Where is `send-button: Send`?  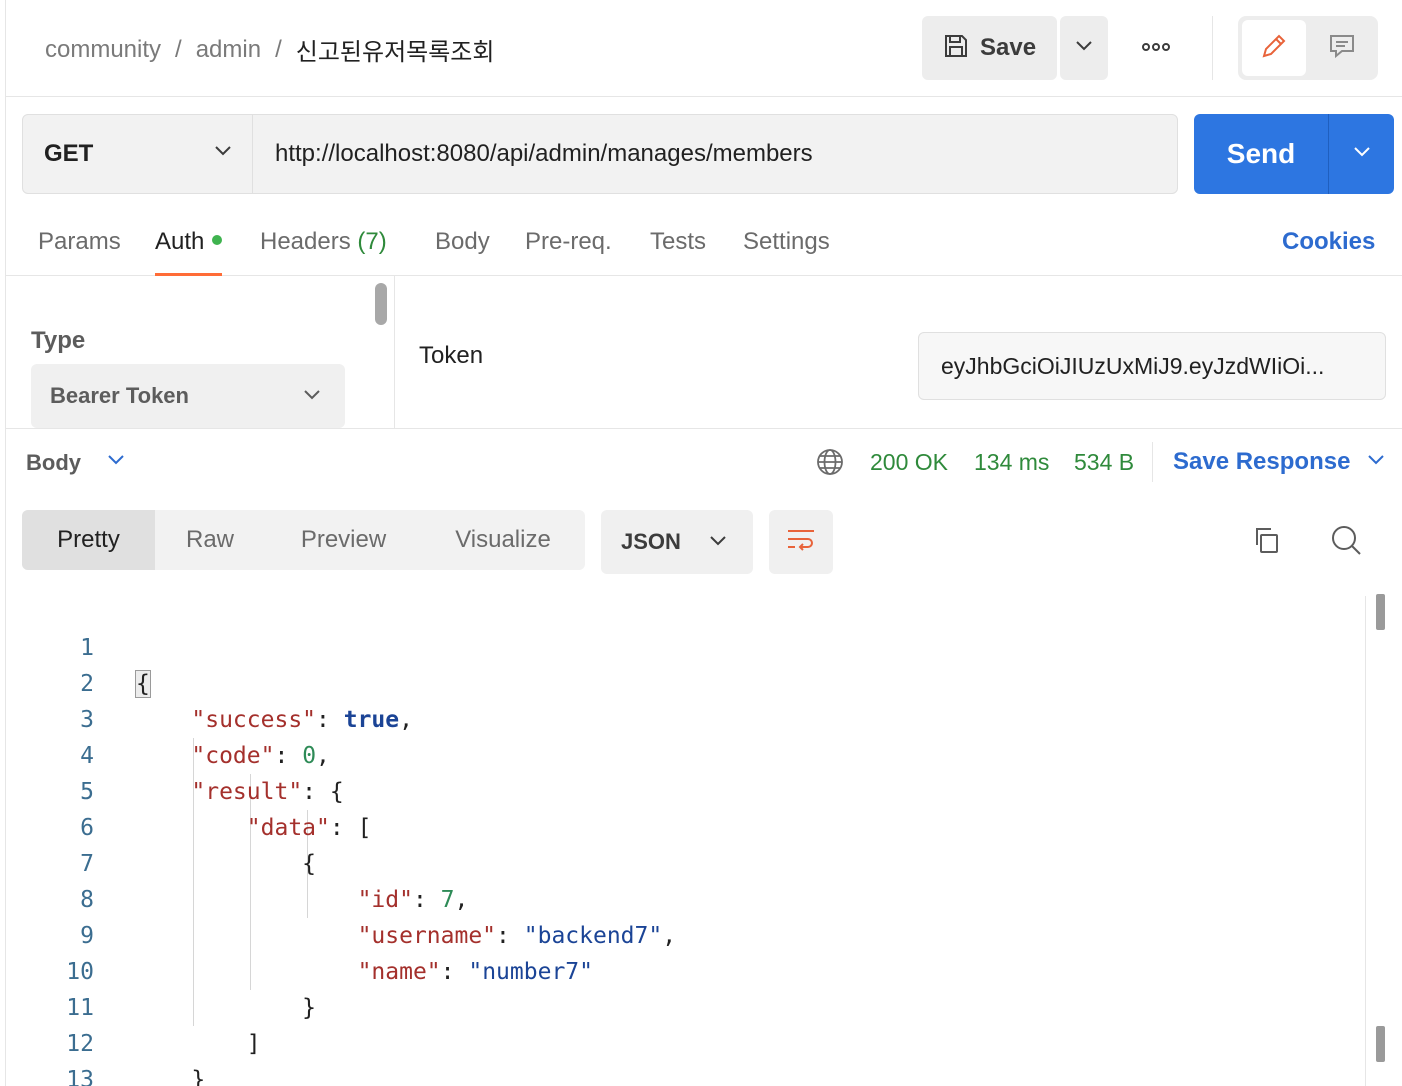
send-button: Send is located at coordinates (1261, 154).